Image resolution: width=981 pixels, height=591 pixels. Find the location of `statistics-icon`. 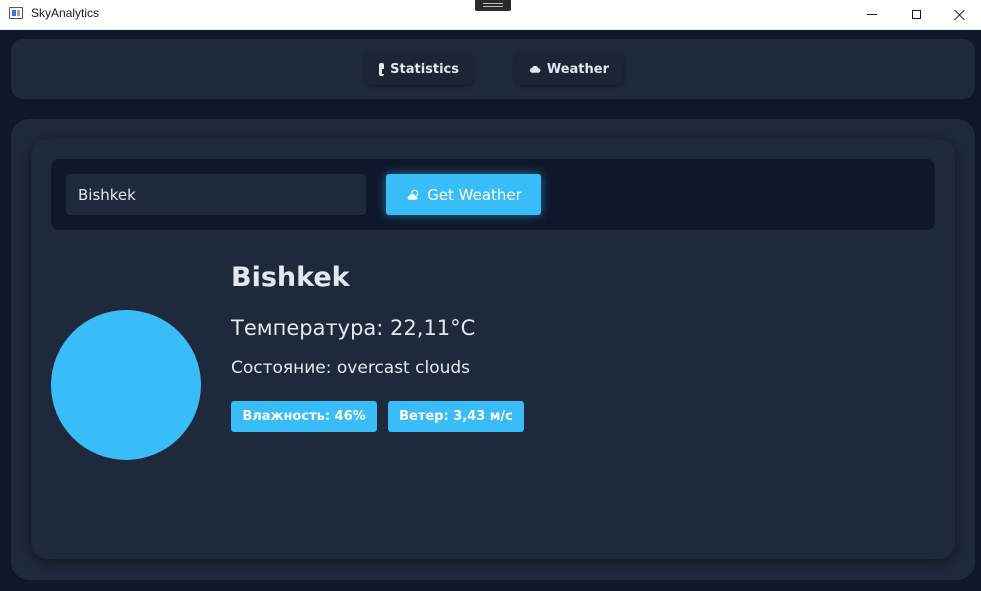

statistics-icon is located at coordinates (384, 69).